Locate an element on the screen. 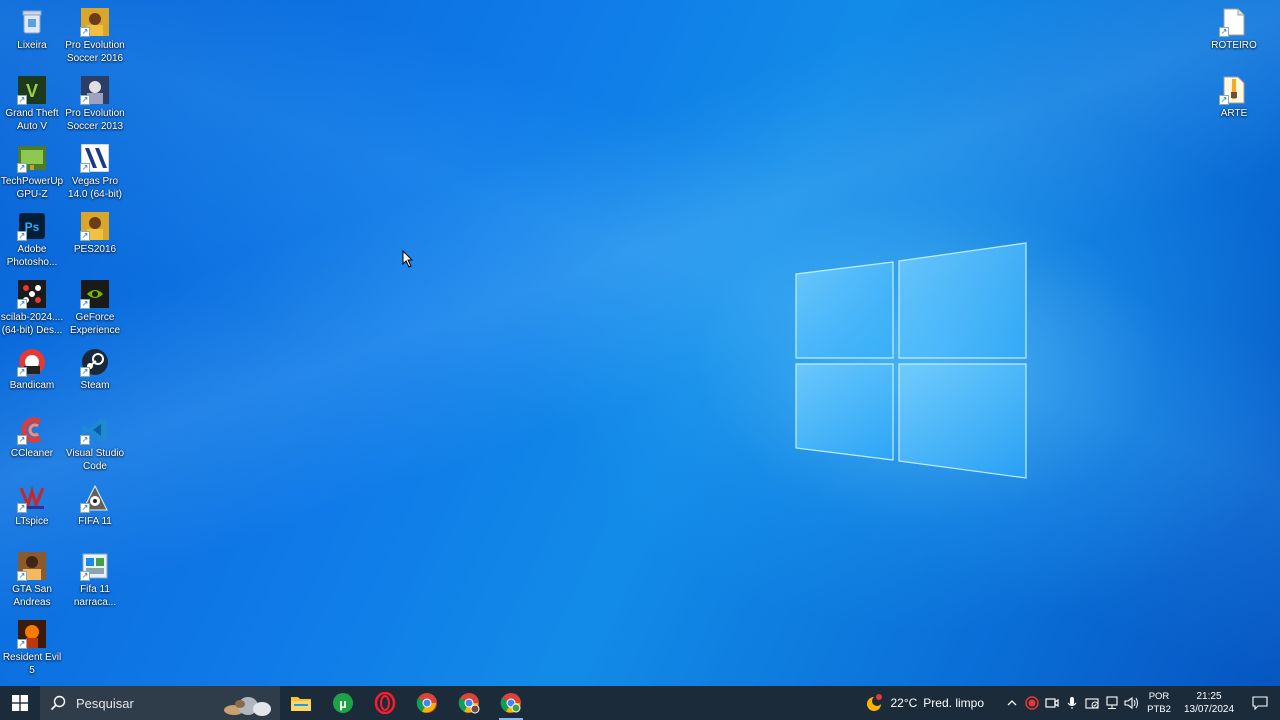 The height and width of the screenshot is (720, 1280). desktop-icon: ↗ TechPowerUp GPU-Z is located at coordinates (32, 173).